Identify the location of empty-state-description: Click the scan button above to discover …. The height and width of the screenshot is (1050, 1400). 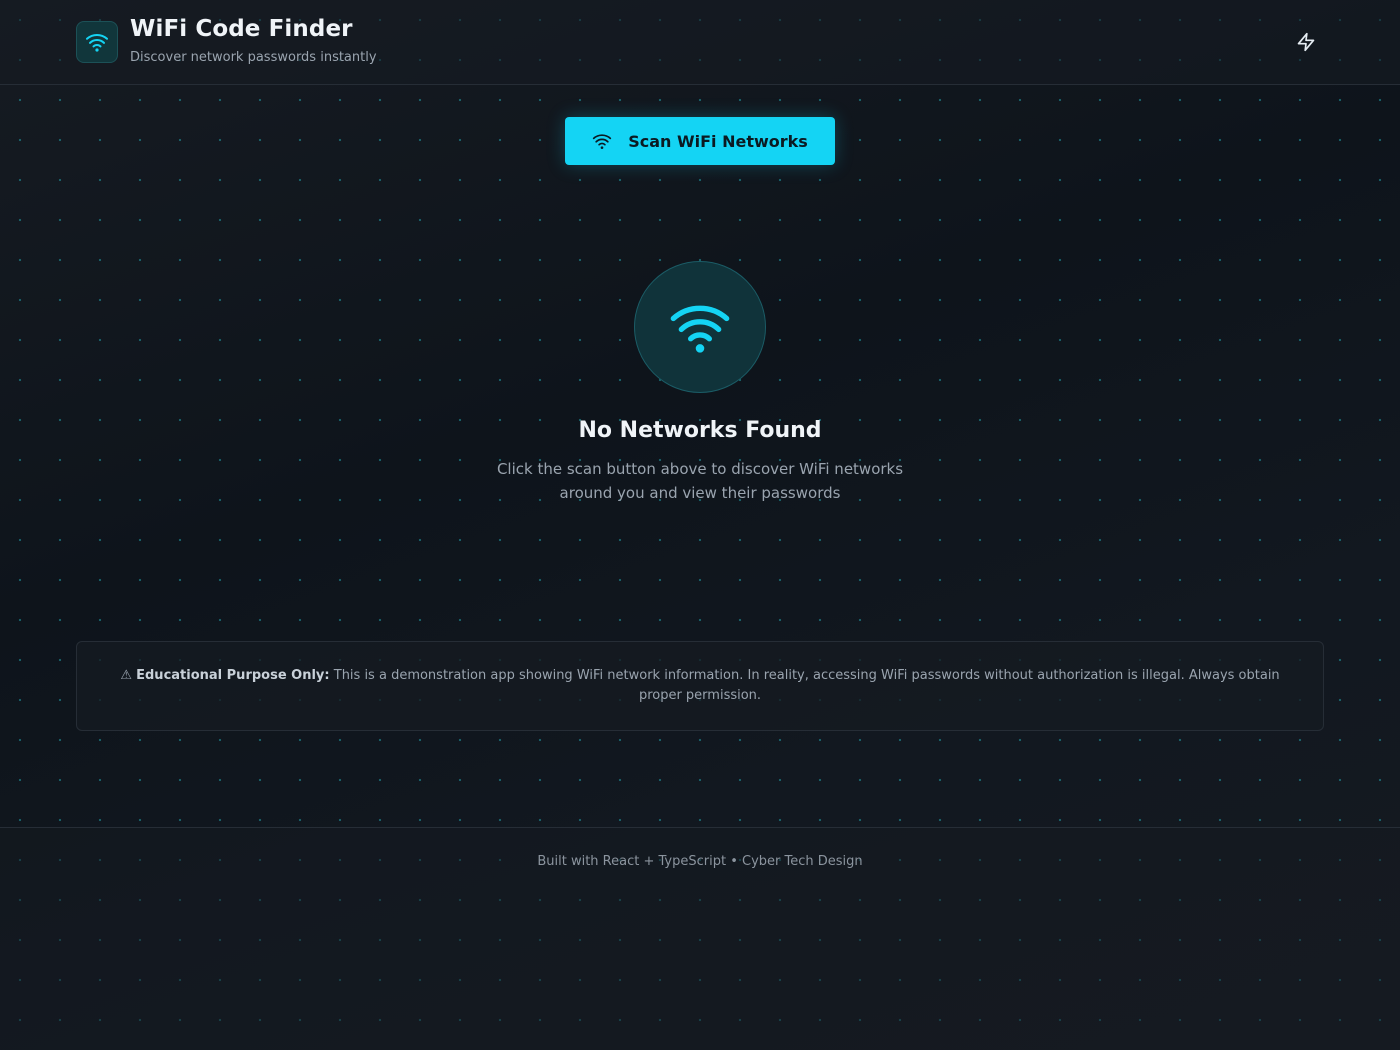
(700, 481).